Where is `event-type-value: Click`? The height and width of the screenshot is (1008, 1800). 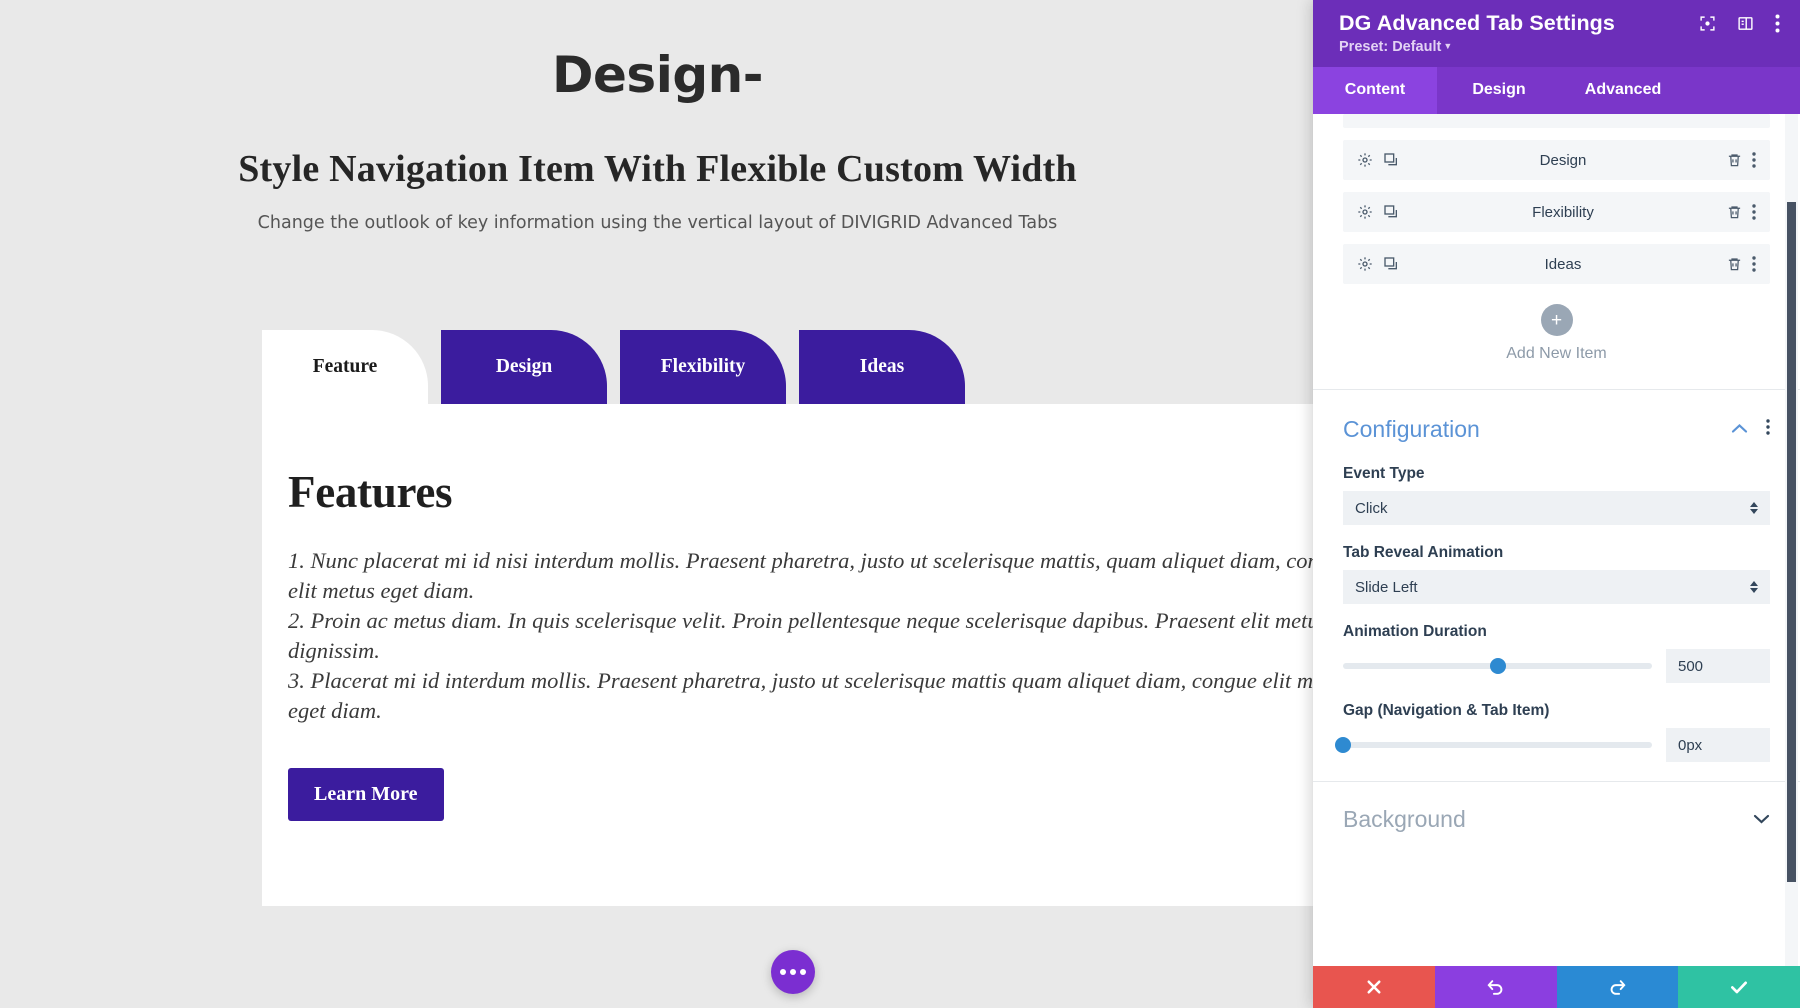 event-type-value: Click is located at coordinates (1371, 508).